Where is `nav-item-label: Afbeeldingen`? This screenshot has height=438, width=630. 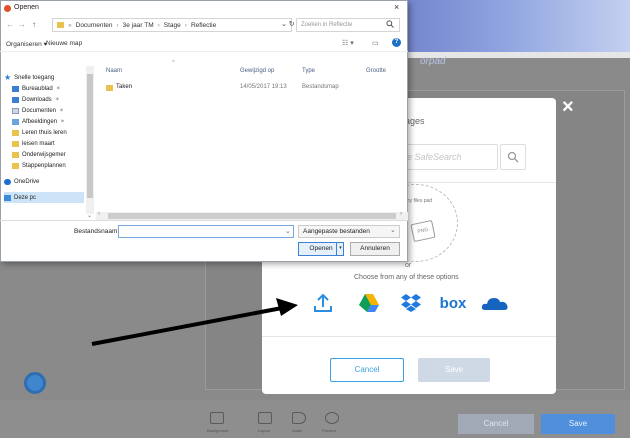 nav-item-label: Afbeeldingen is located at coordinates (40, 121).